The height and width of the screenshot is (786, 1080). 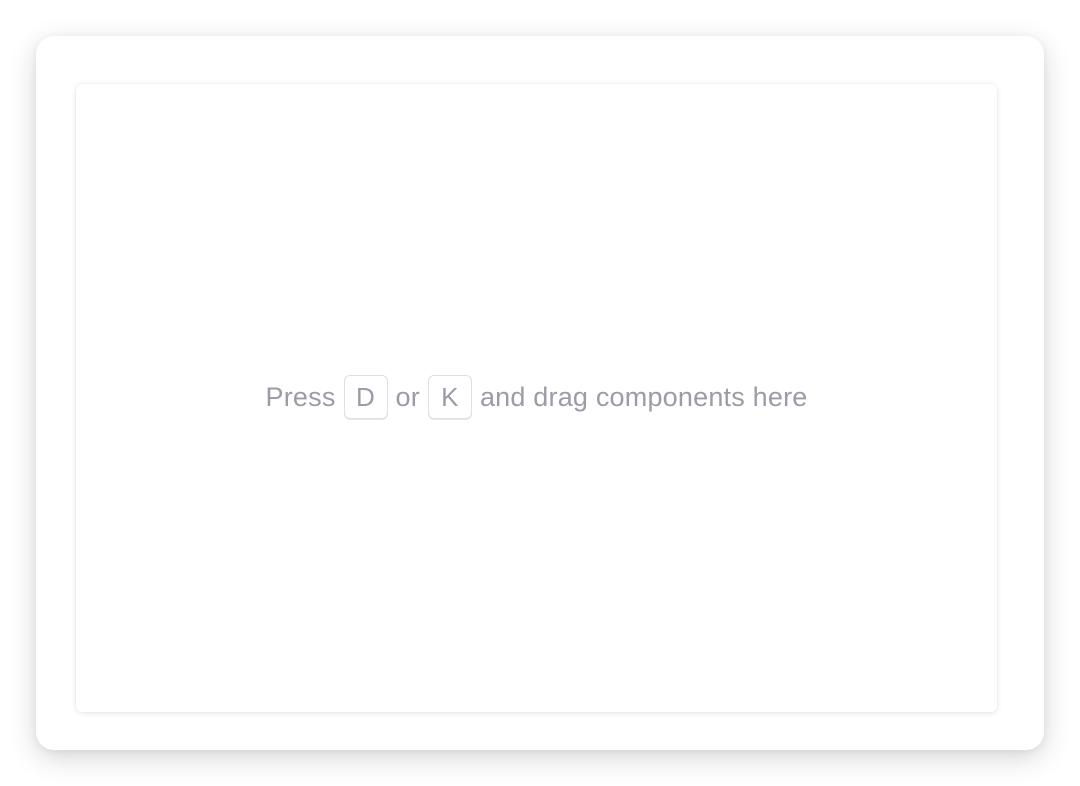 What do you see at coordinates (643, 396) in the screenshot?
I see `hint-suffix: and drag components here` at bounding box center [643, 396].